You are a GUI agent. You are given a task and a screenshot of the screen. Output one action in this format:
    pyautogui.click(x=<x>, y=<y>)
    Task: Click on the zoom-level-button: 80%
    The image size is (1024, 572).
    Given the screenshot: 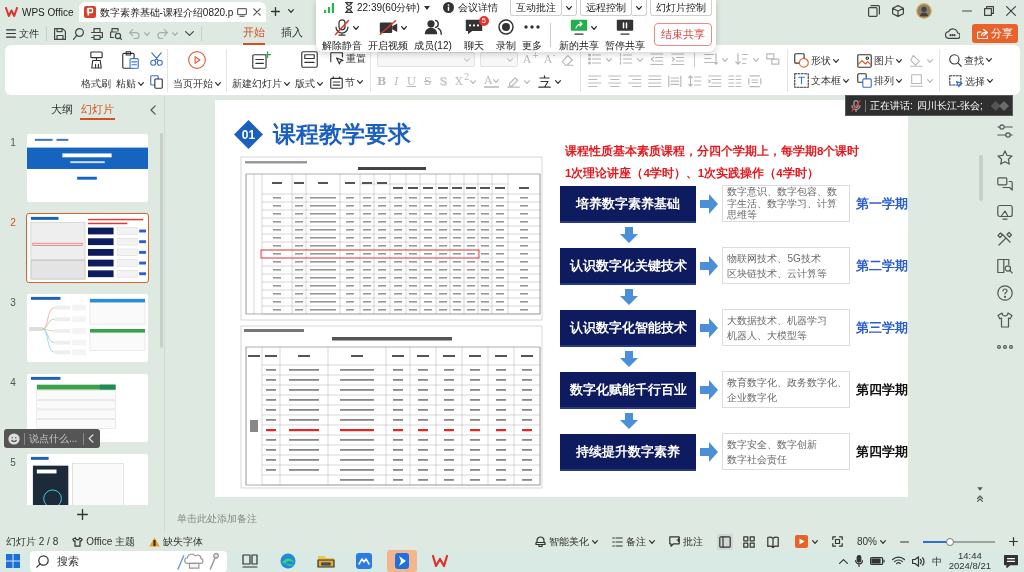 What is the action you would take?
    pyautogui.click(x=871, y=541)
    